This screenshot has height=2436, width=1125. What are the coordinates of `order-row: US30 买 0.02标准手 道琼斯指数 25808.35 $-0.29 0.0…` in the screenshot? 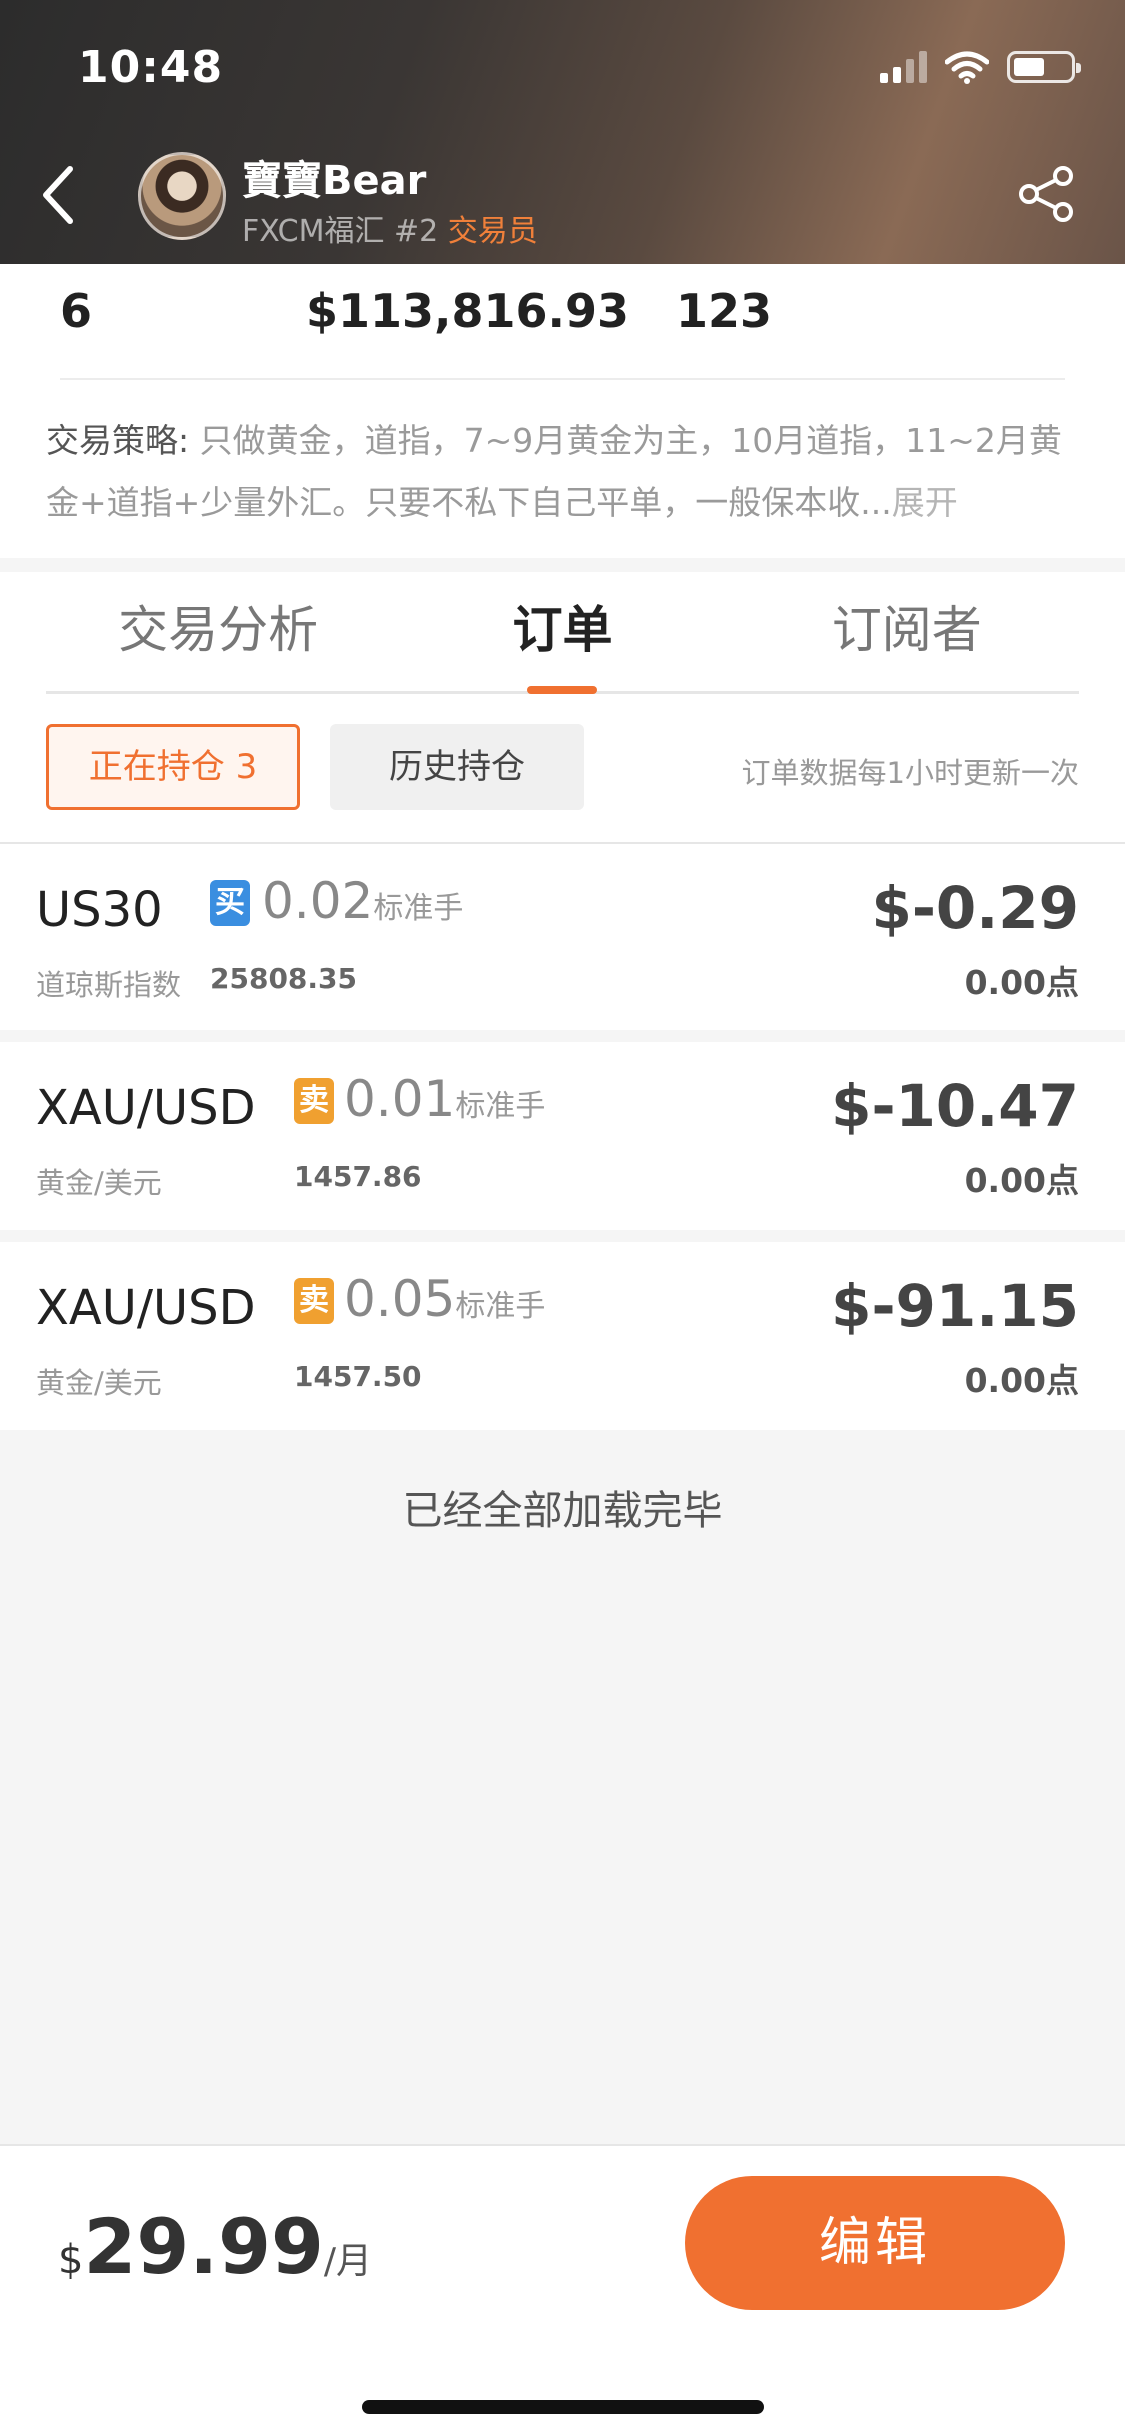 It's located at (562, 936).